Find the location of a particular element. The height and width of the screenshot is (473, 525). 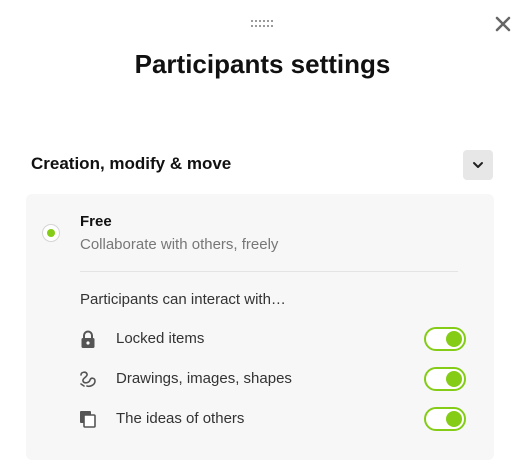

permission-row-ideas: The ideas of others is located at coordinates (260, 419).